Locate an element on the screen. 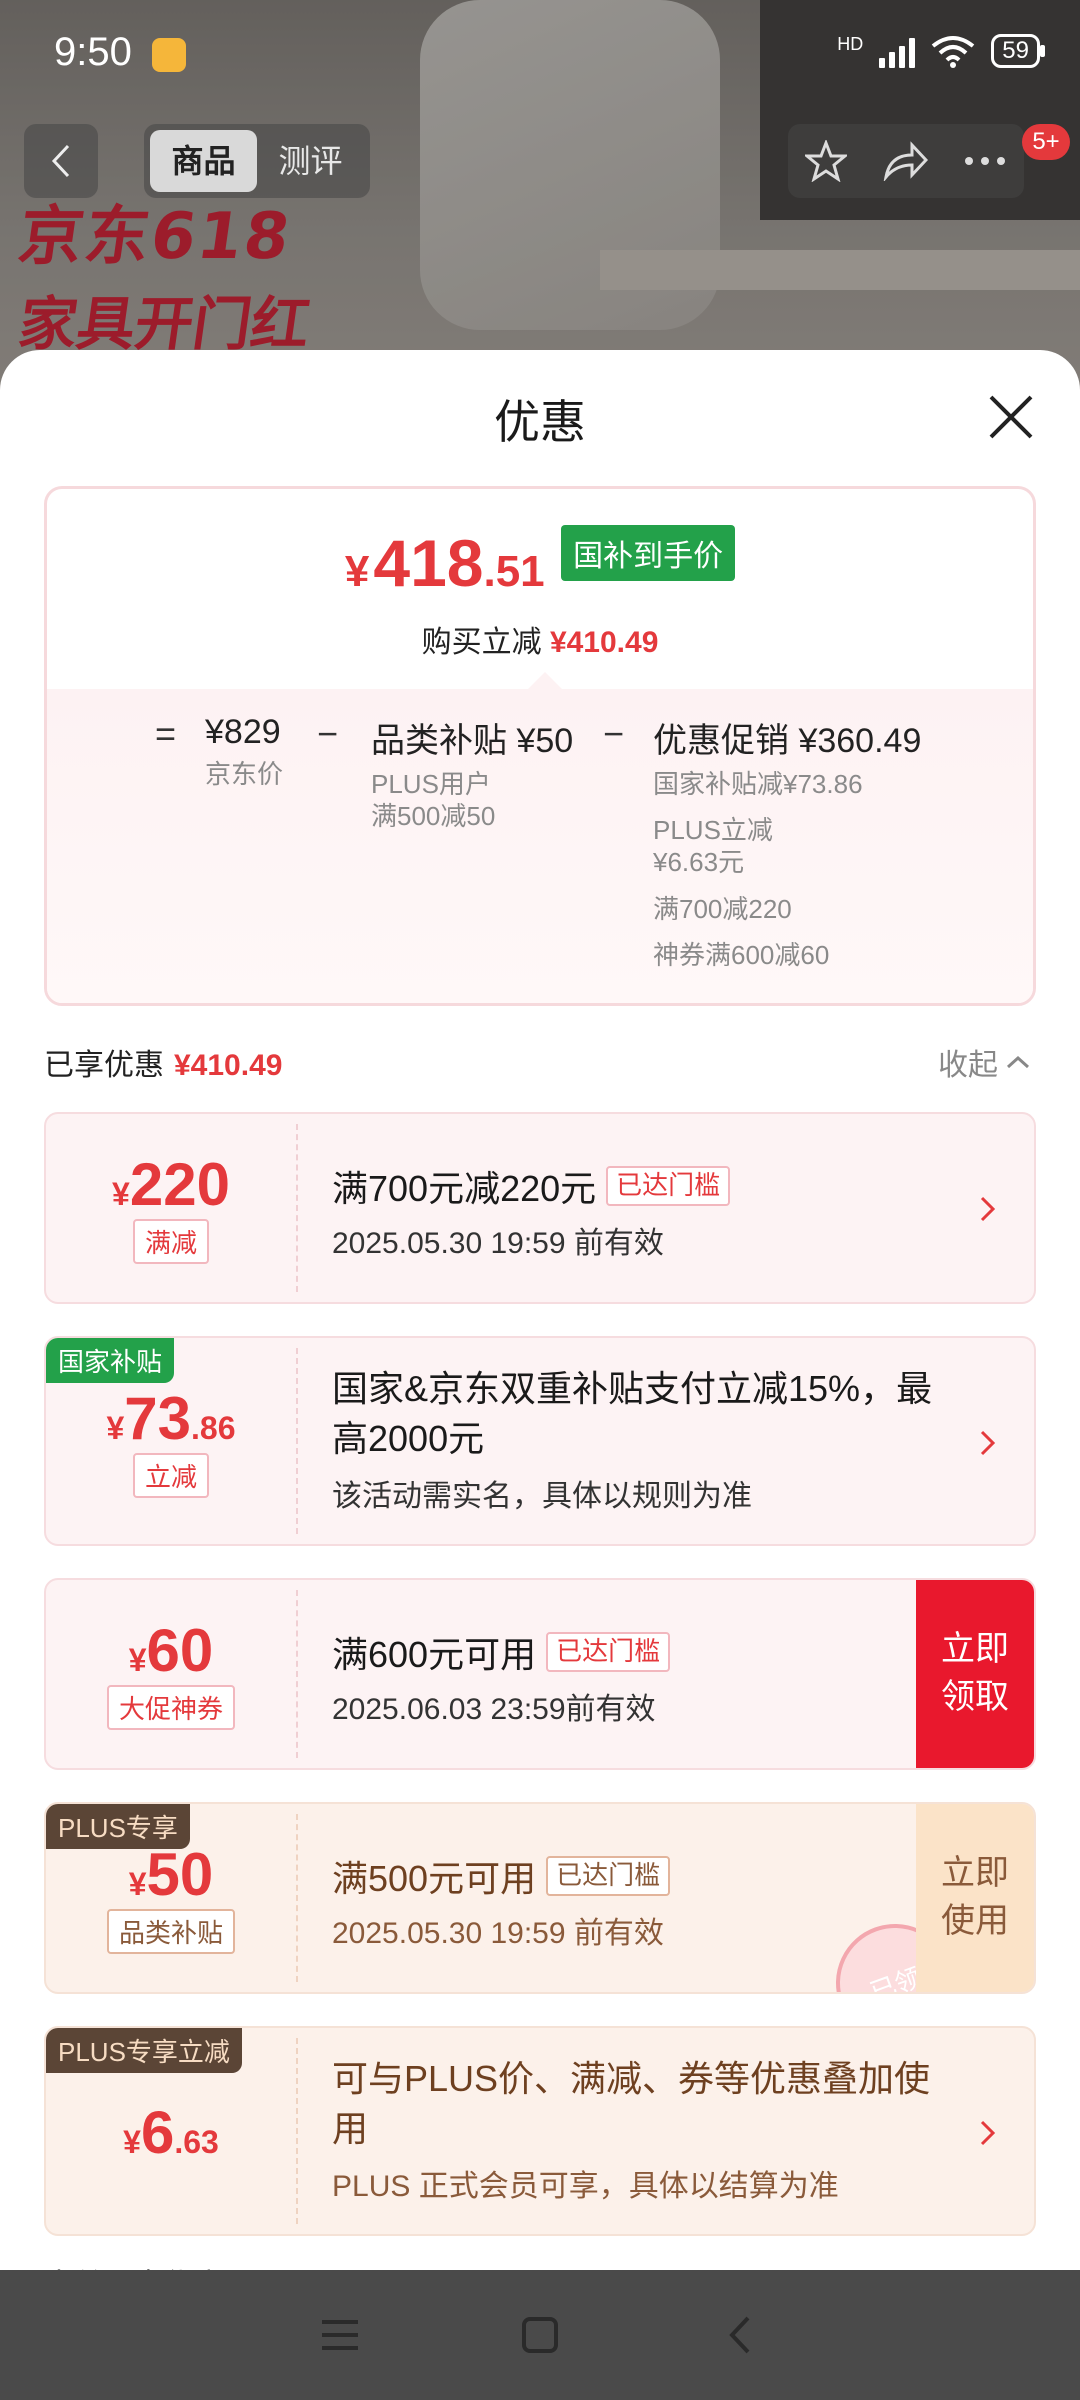  coupon-amount-int: 73 is located at coordinates (158, 1418).